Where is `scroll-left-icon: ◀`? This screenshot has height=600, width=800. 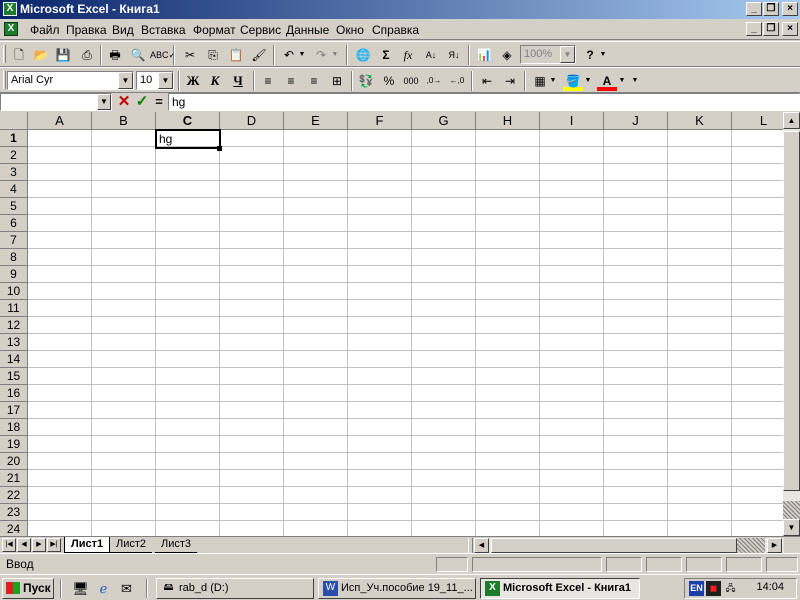 scroll-left-icon: ◀ is located at coordinates (481, 545).